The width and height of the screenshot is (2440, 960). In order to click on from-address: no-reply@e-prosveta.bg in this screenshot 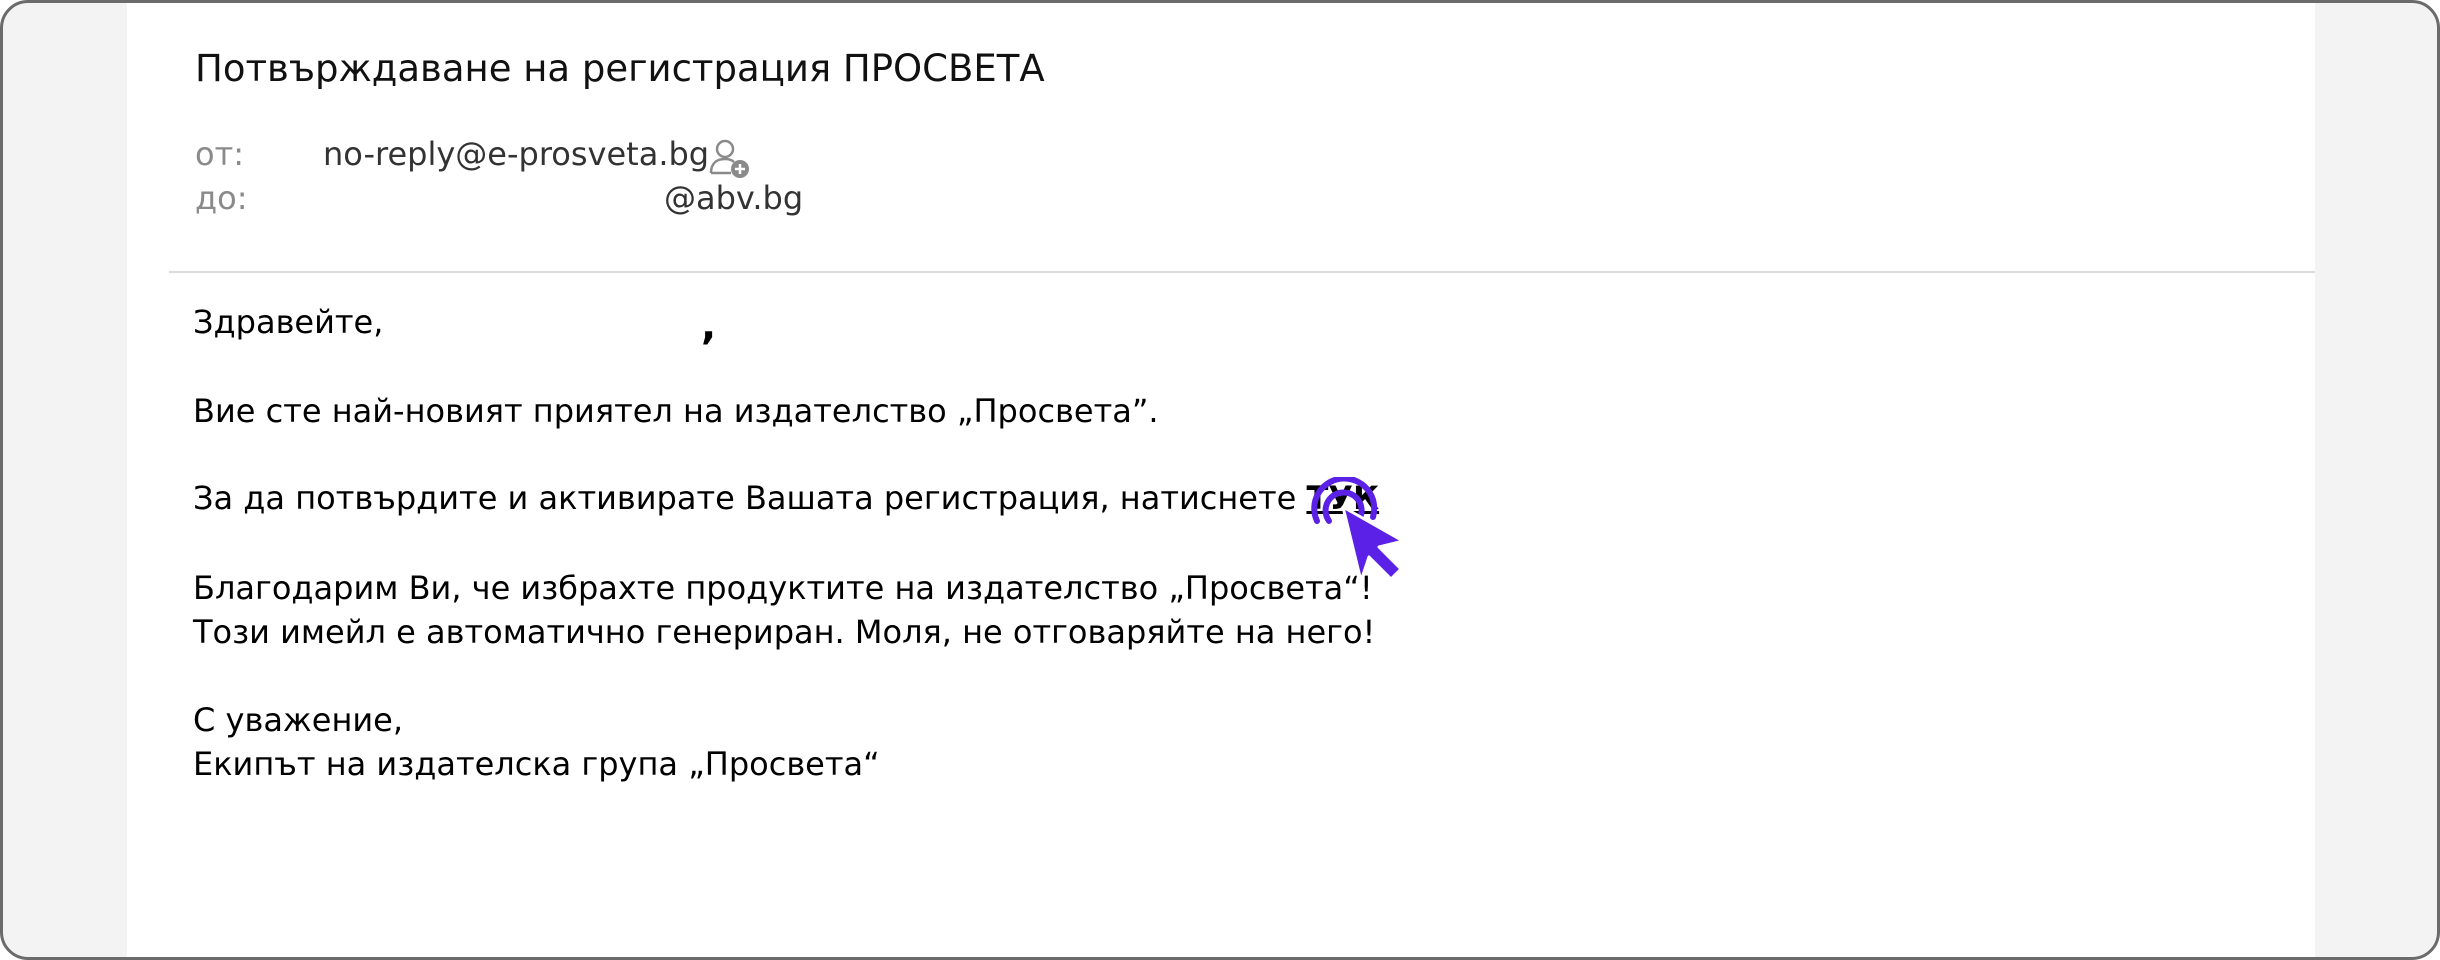, I will do `click(516, 154)`.